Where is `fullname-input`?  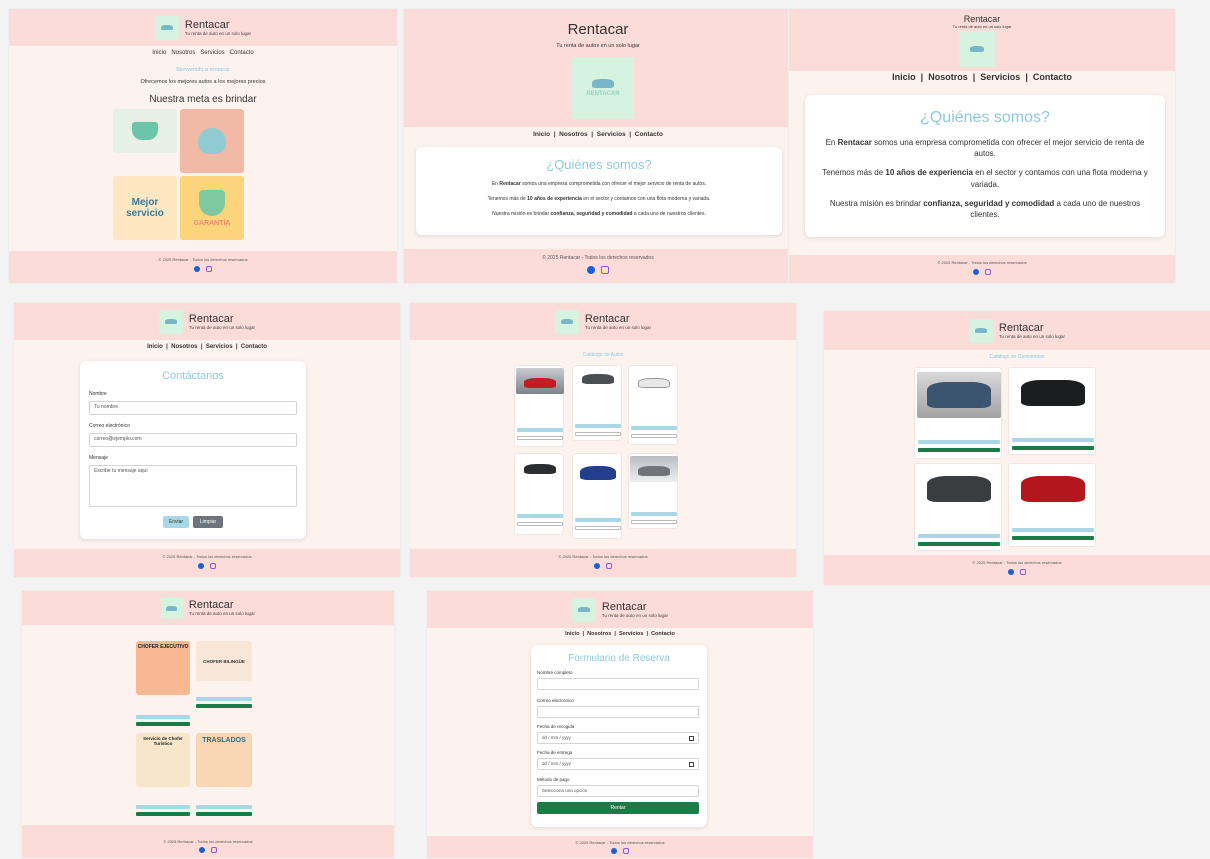
fullname-input is located at coordinates (618, 684).